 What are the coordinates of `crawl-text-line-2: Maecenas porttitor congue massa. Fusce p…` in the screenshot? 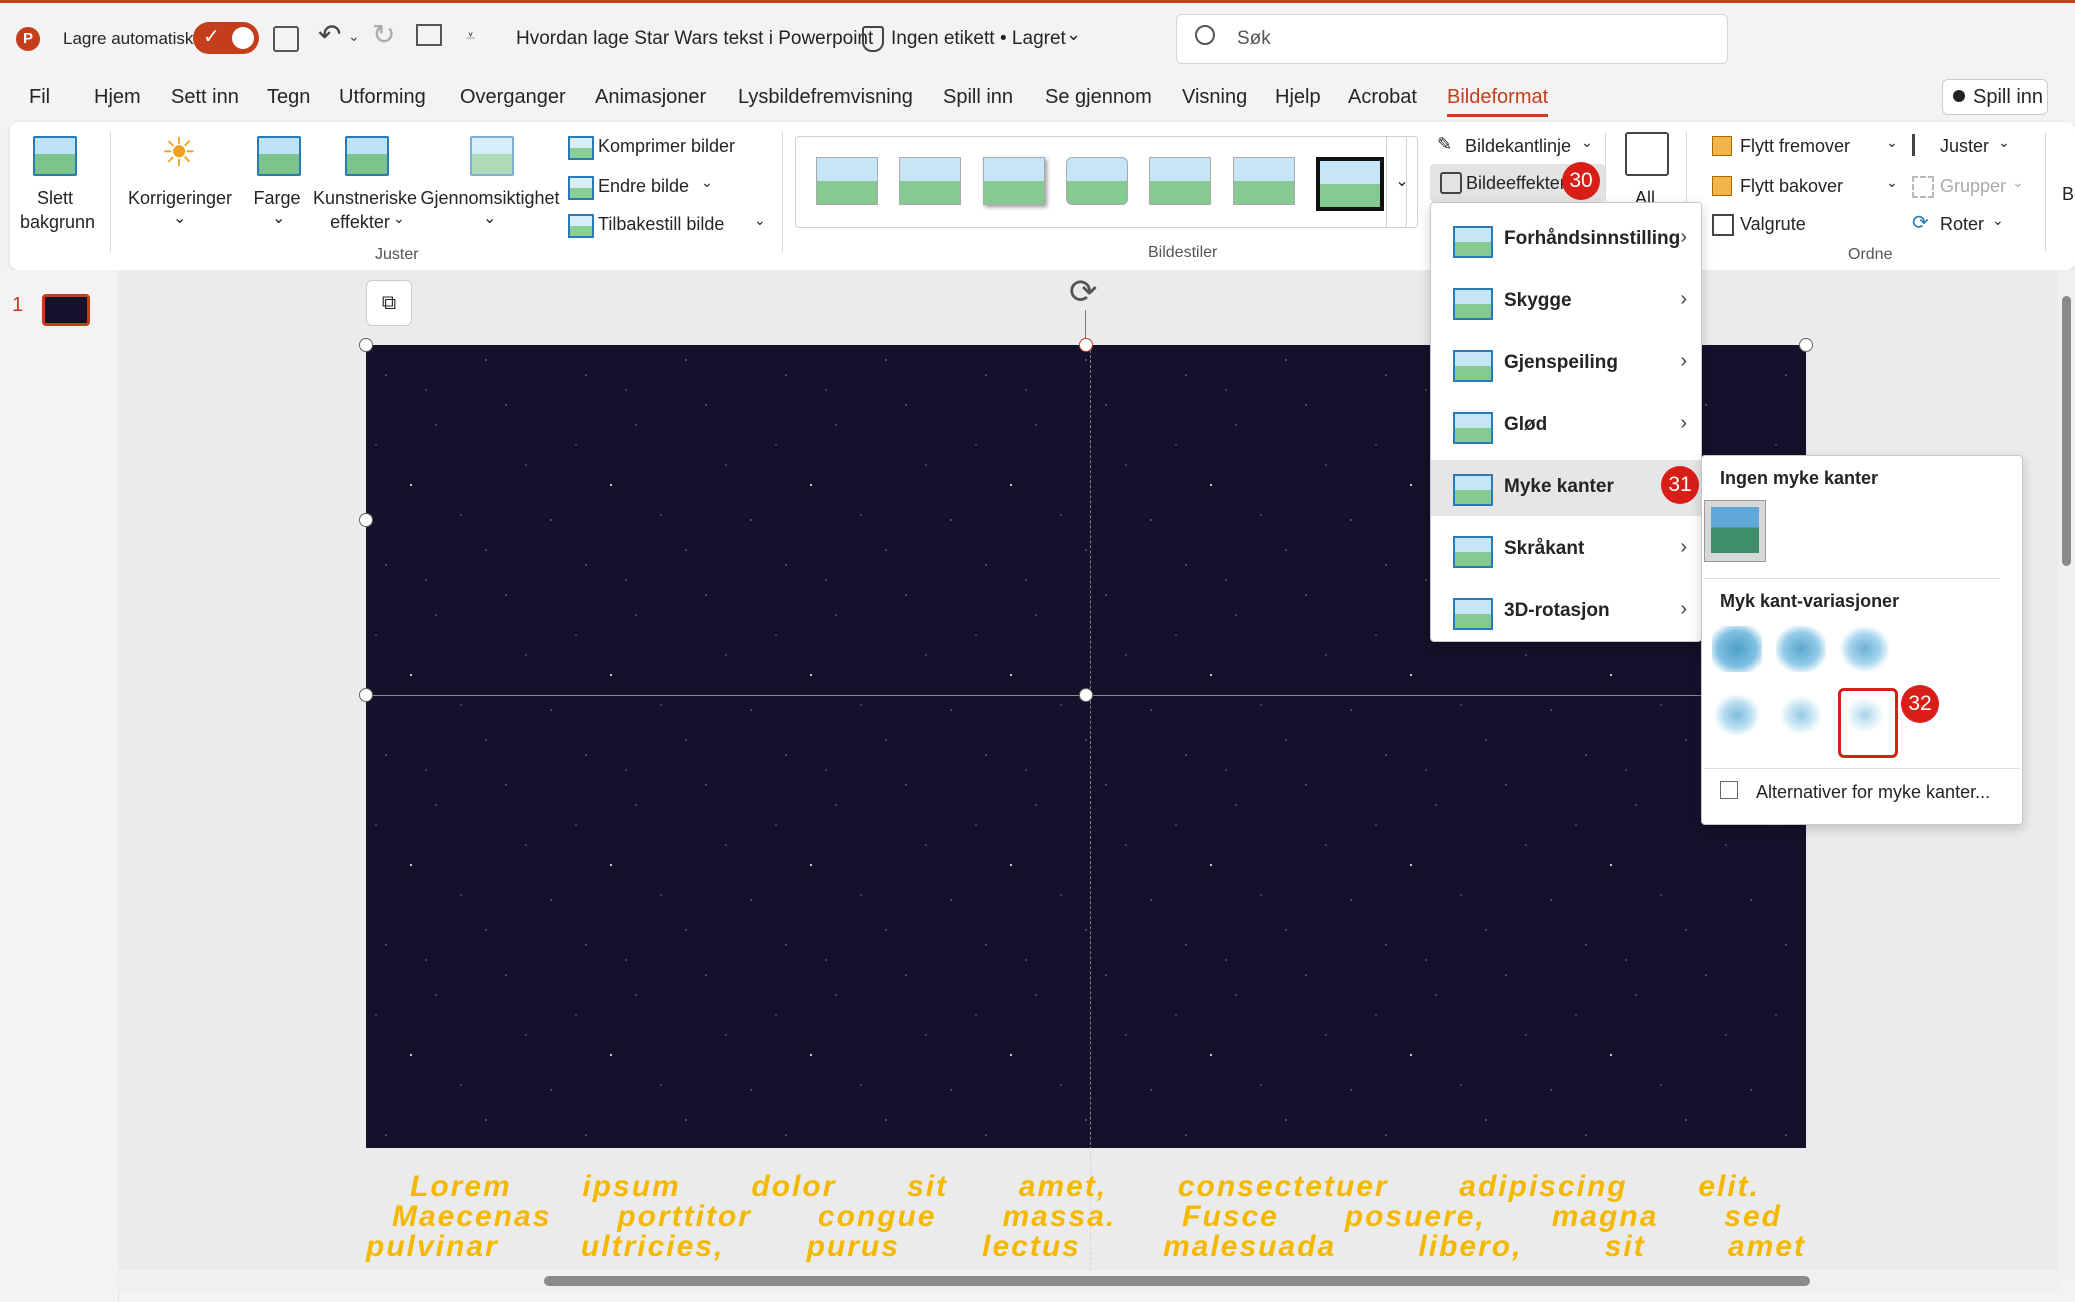 It's located at (1087, 1217).